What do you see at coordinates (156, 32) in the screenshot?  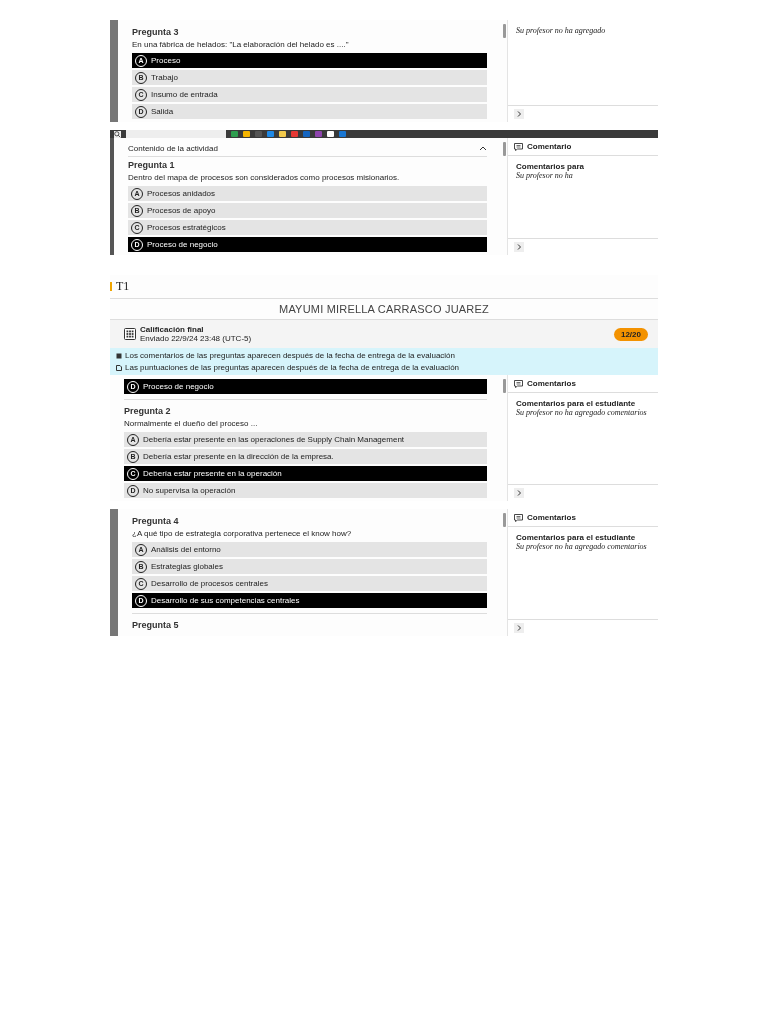 I see `question-title: Pregunta 3` at bounding box center [156, 32].